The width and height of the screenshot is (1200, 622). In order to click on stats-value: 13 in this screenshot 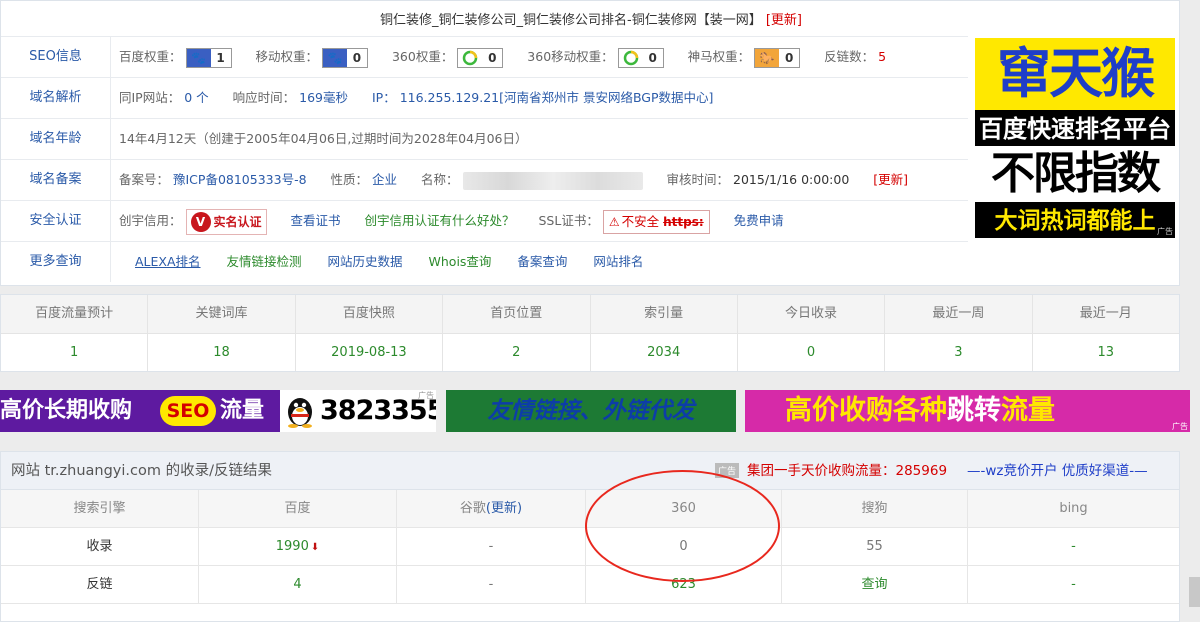, I will do `click(1105, 352)`.